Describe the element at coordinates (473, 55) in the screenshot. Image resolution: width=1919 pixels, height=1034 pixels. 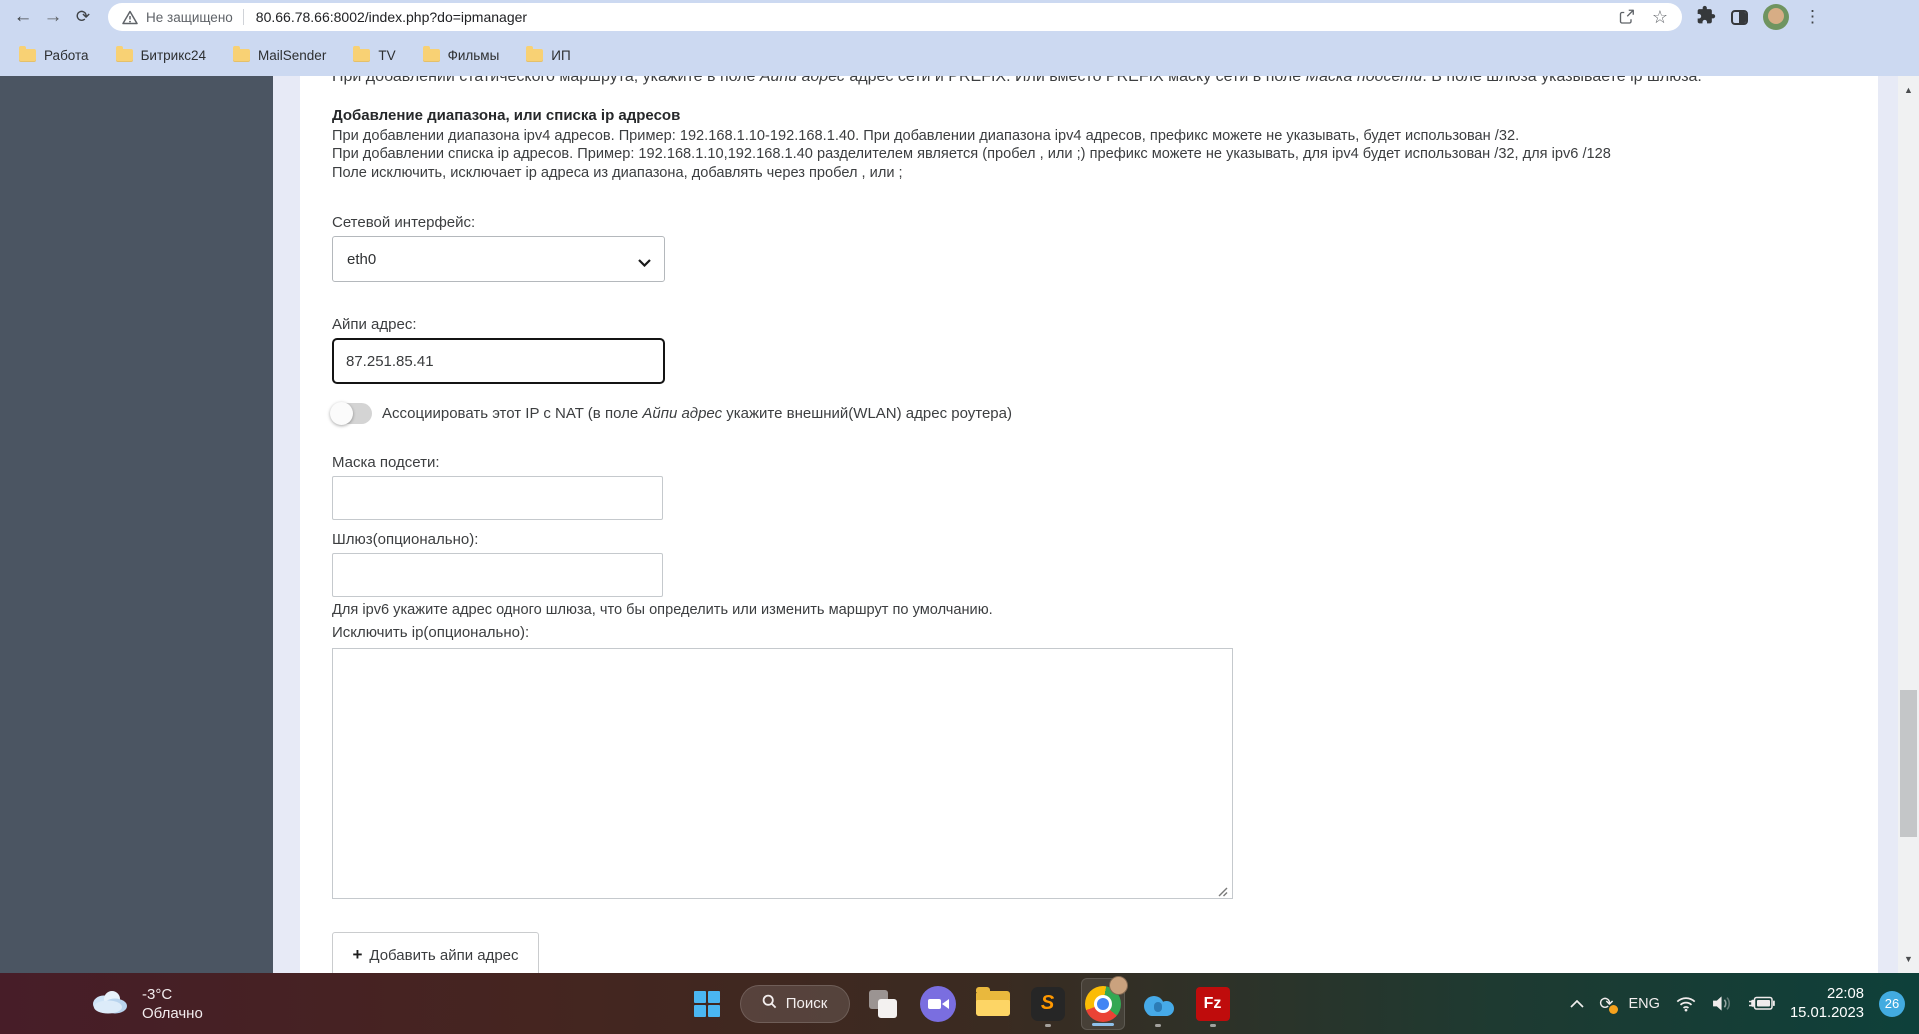
I see `bookmark-label: Фильмы` at that location.